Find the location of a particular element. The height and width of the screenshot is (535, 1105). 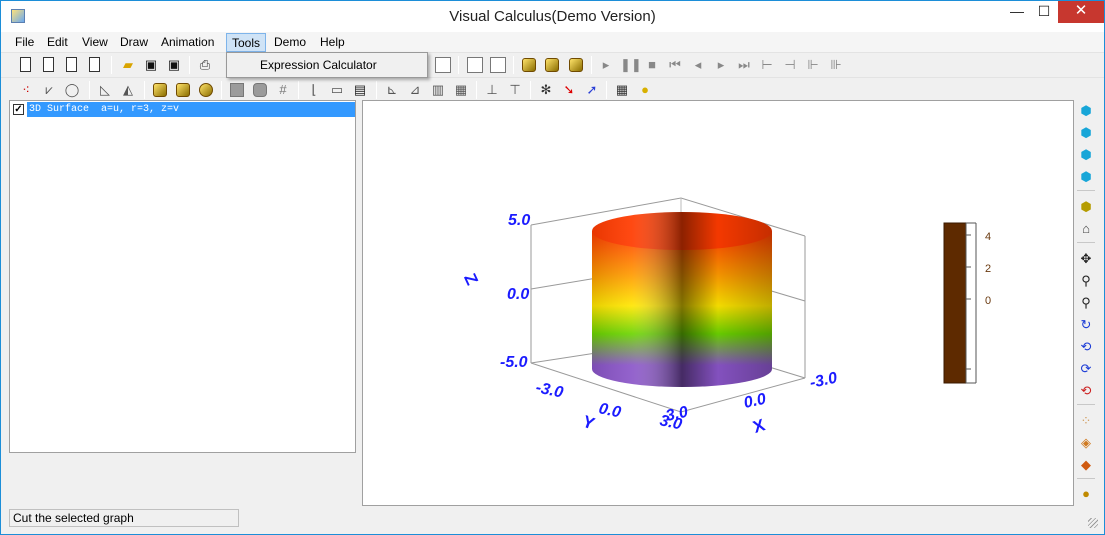

axes-2d-icon: ⊥ is located at coordinates (492, 90).